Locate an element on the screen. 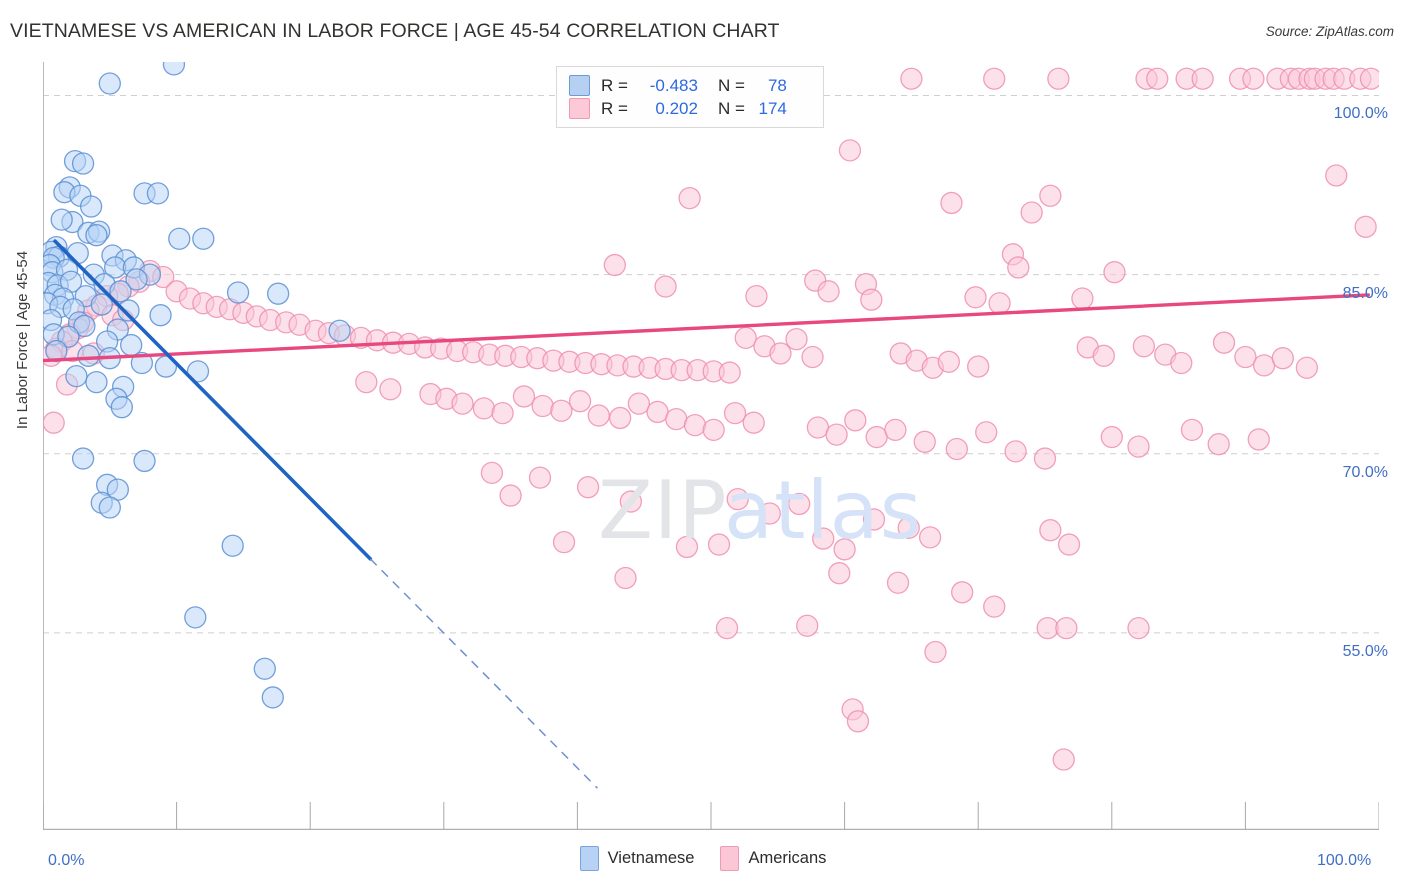 This screenshot has width=1406, height=892. legend-label-vietnamese: Vietnamese is located at coordinates (651, 858).